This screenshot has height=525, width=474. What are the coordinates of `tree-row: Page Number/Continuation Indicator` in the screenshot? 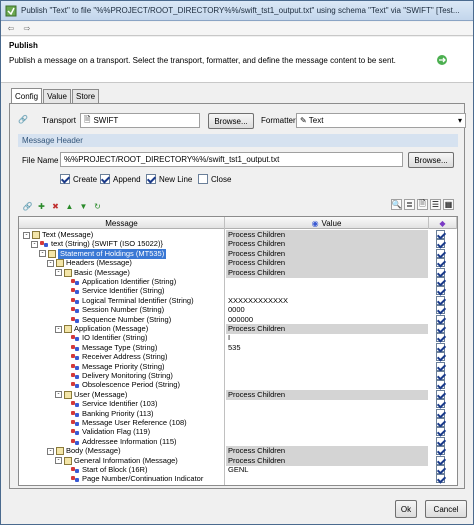 It's located at (238, 479).